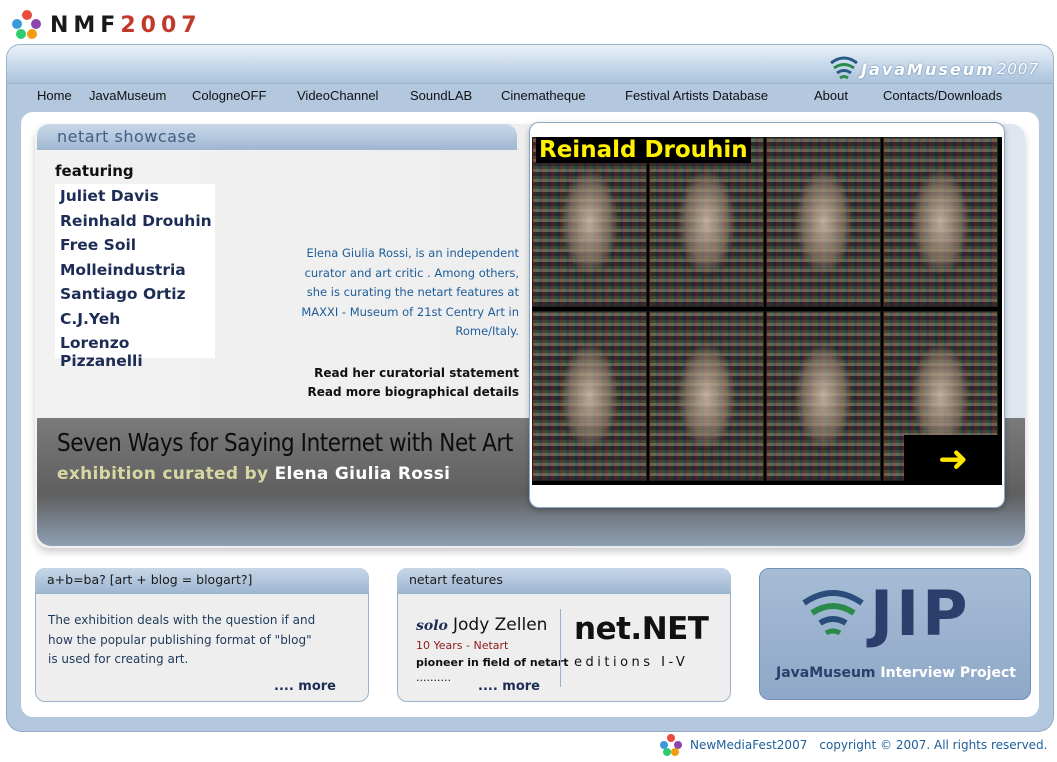  Describe the element at coordinates (631, 662) in the screenshot. I see `net-net-editions: editions I-V` at that location.